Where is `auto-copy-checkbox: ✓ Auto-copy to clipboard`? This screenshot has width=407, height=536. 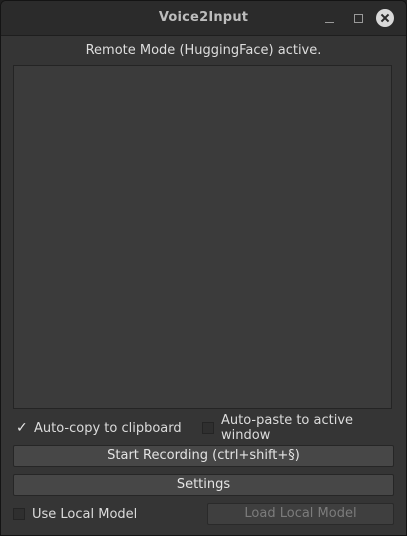
auto-copy-checkbox: ✓ Auto-copy to clipboard is located at coordinates (98, 428).